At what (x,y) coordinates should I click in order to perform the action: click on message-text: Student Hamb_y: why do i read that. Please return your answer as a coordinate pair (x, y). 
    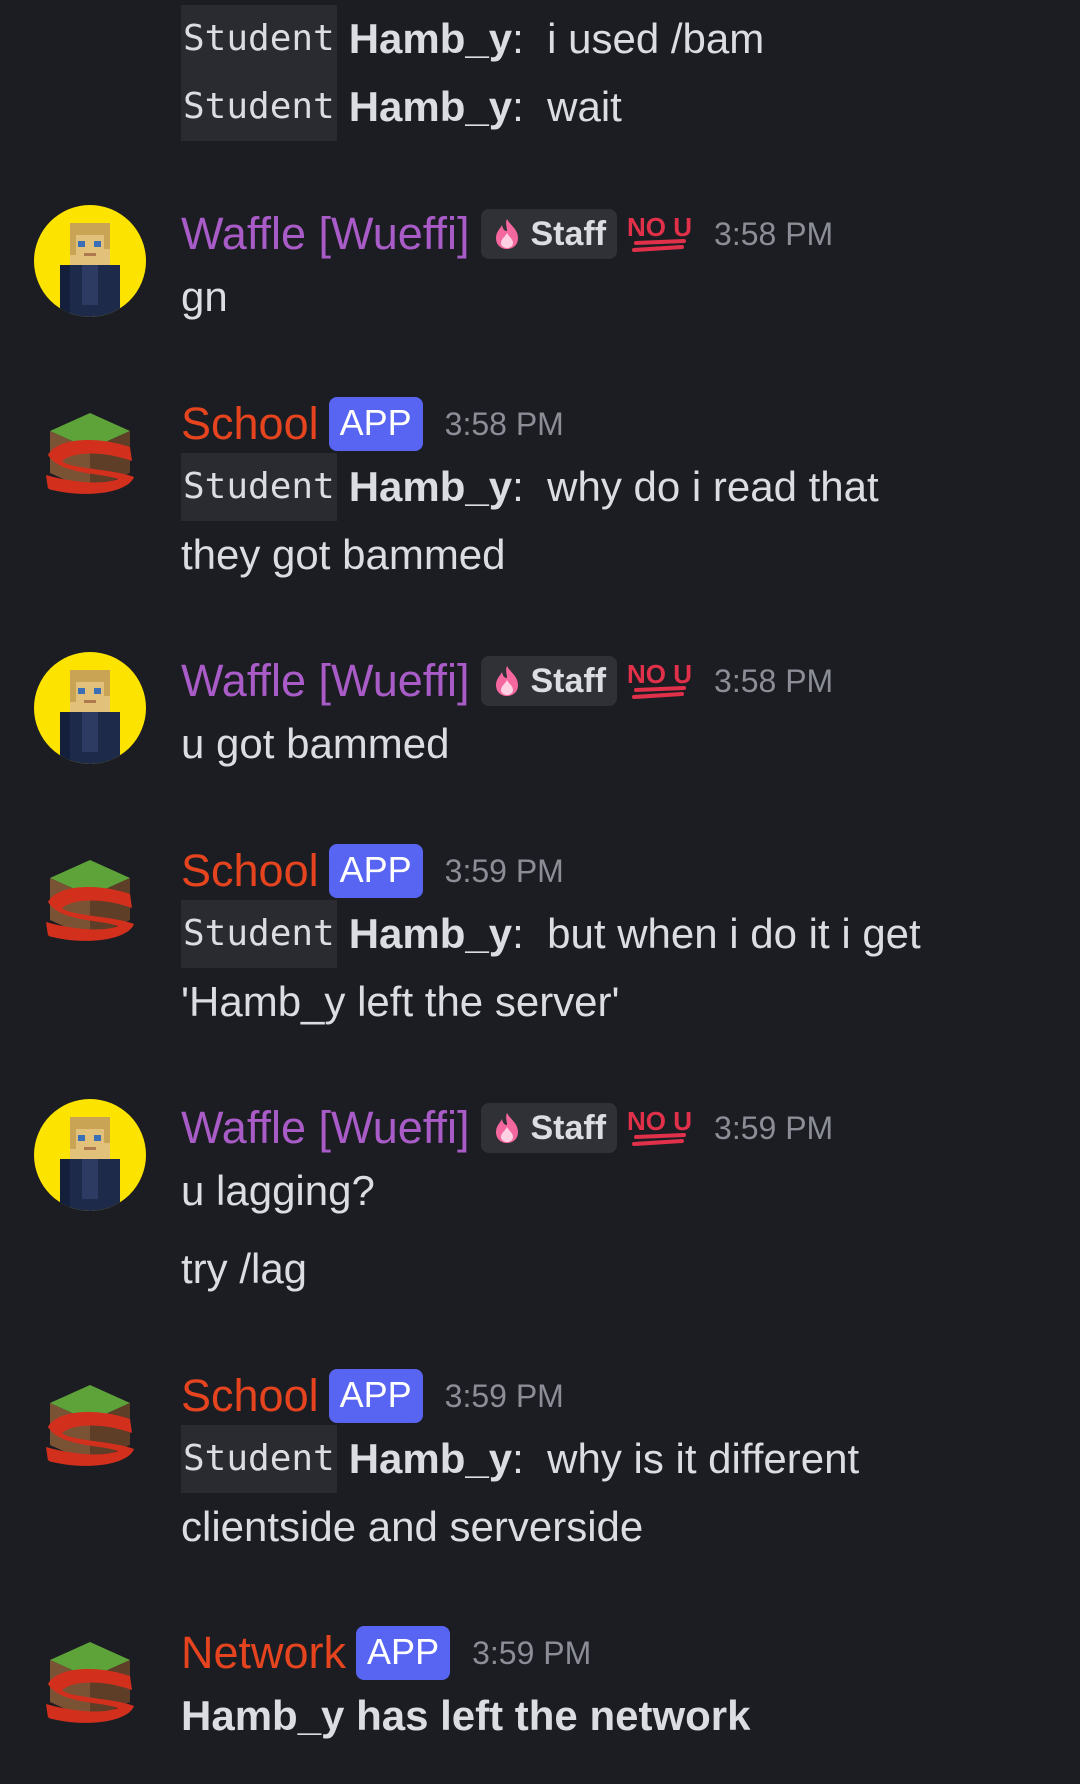
    Looking at the image, I should click on (610, 487).